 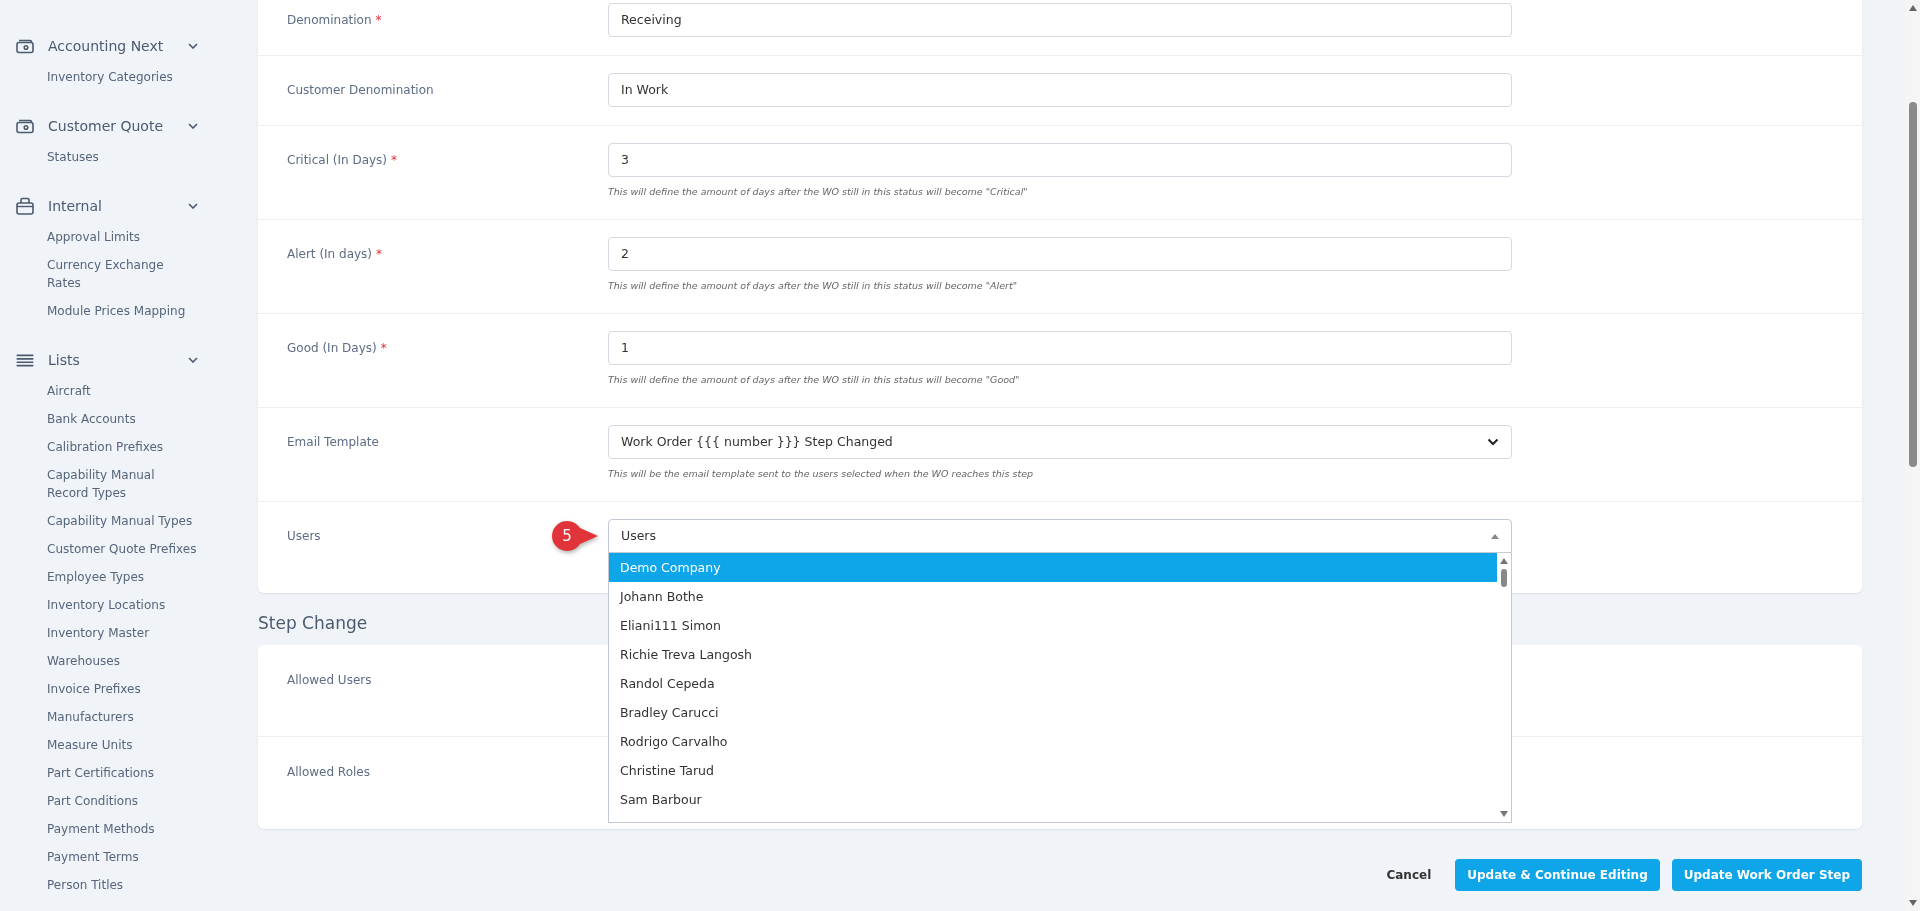 I want to click on text-field: 3, so click(x=1060, y=160).